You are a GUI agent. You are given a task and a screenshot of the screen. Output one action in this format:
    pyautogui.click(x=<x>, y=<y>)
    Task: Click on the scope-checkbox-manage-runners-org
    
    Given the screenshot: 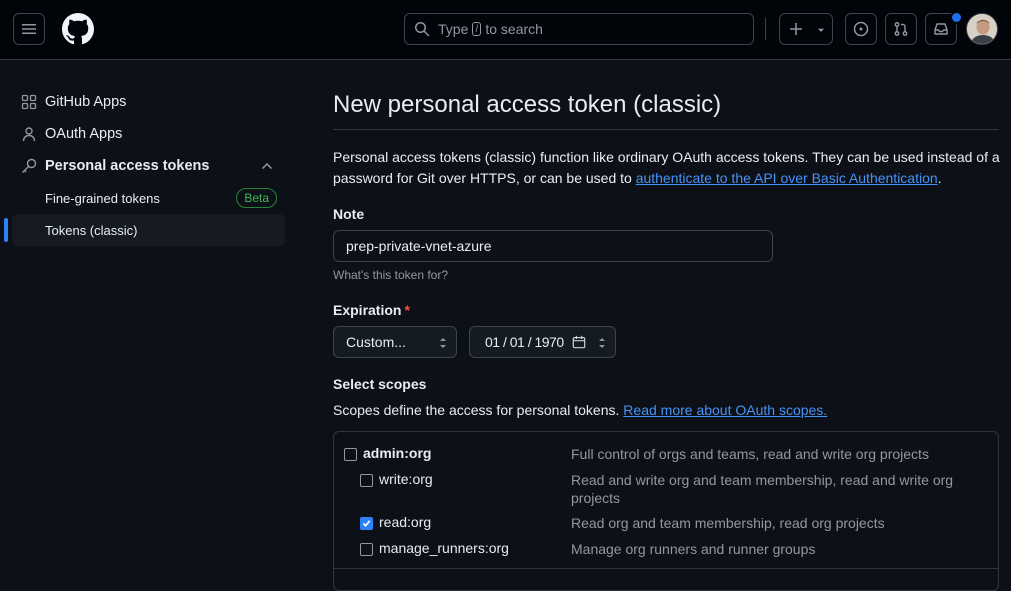 What is the action you would take?
    pyautogui.click(x=366, y=549)
    